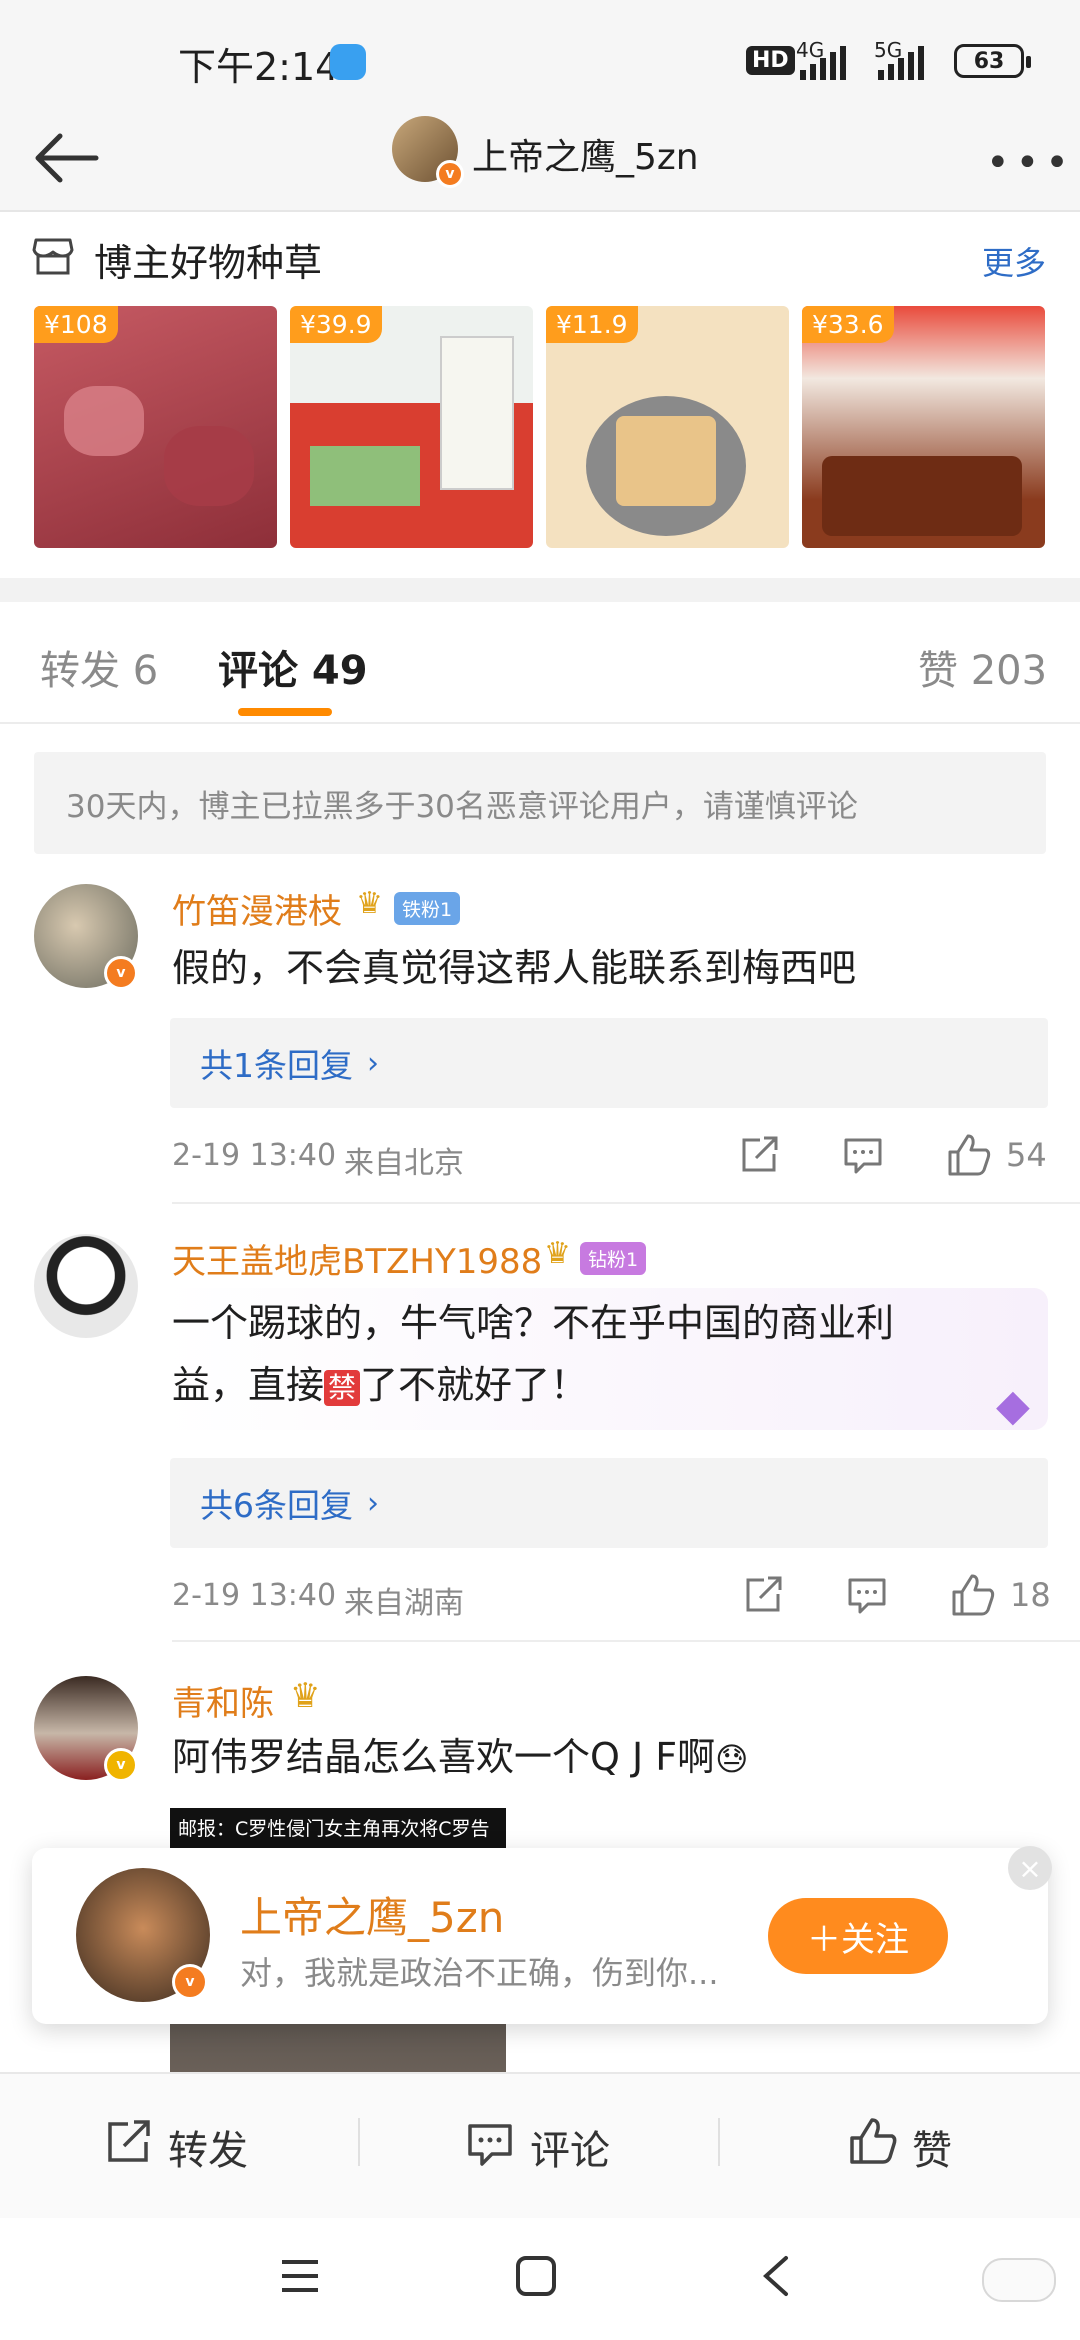 Image resolution: width=1080 pixels, height=2340 pixels. Describe the element at coordinates (732, 1759) in the screenshot. I see `sweat-emoji-icon: 😓` at that location.